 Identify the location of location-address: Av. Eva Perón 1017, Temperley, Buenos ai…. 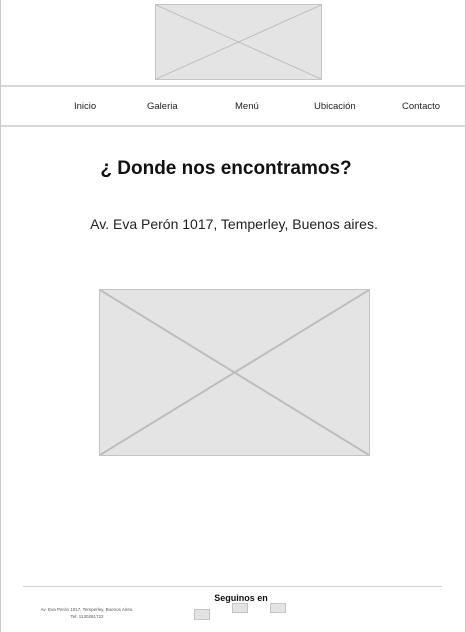
(234, 224).